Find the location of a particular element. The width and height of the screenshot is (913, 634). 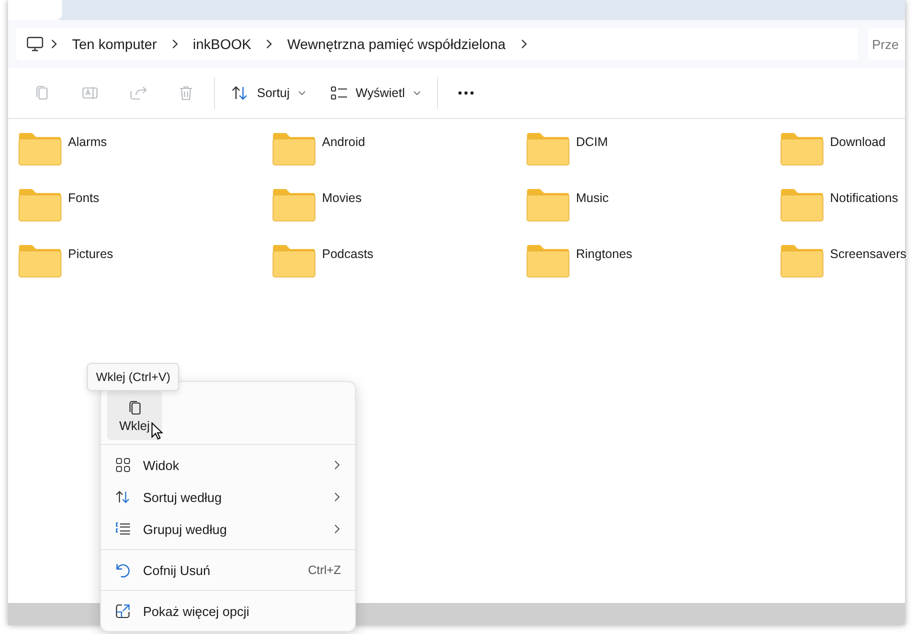

breadcrumb-item: Ten komputer is located at coordinates (114, 44).